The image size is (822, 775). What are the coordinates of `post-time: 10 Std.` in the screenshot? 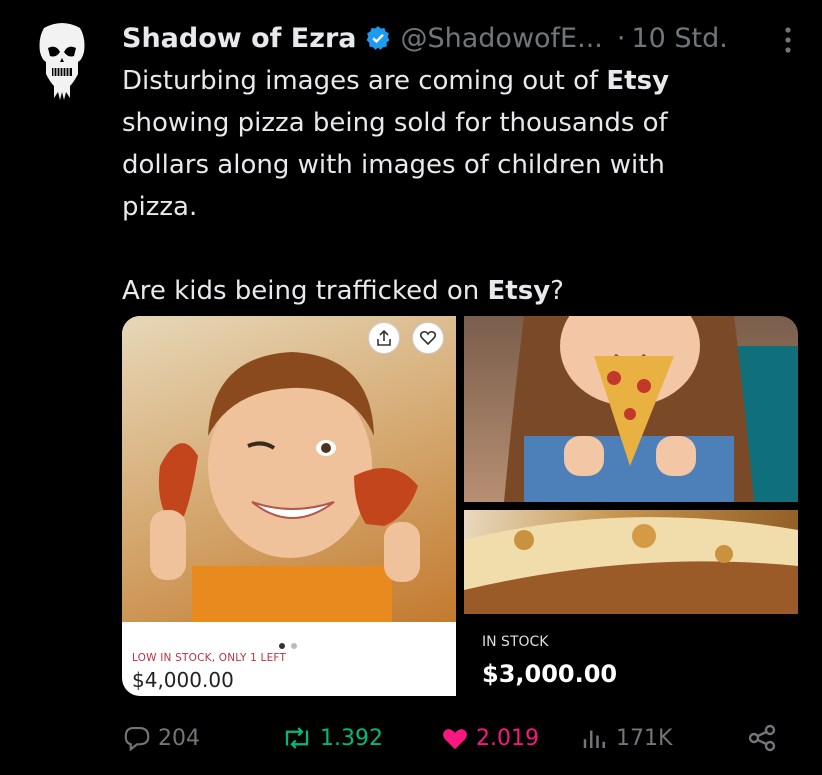 It's located at (679, 38).